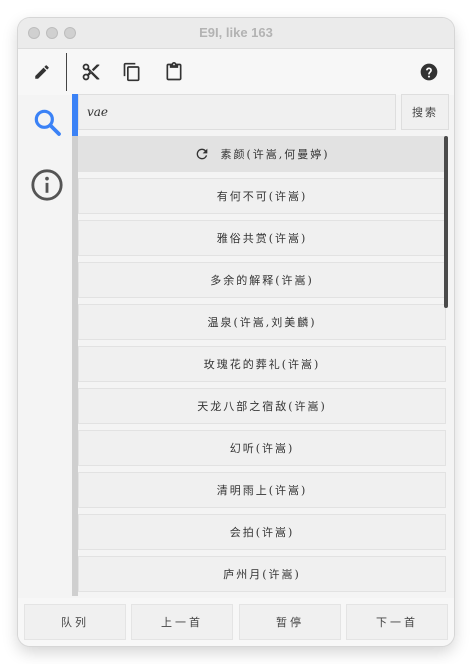  I want to click on refresh-icon, so click(202, 154).